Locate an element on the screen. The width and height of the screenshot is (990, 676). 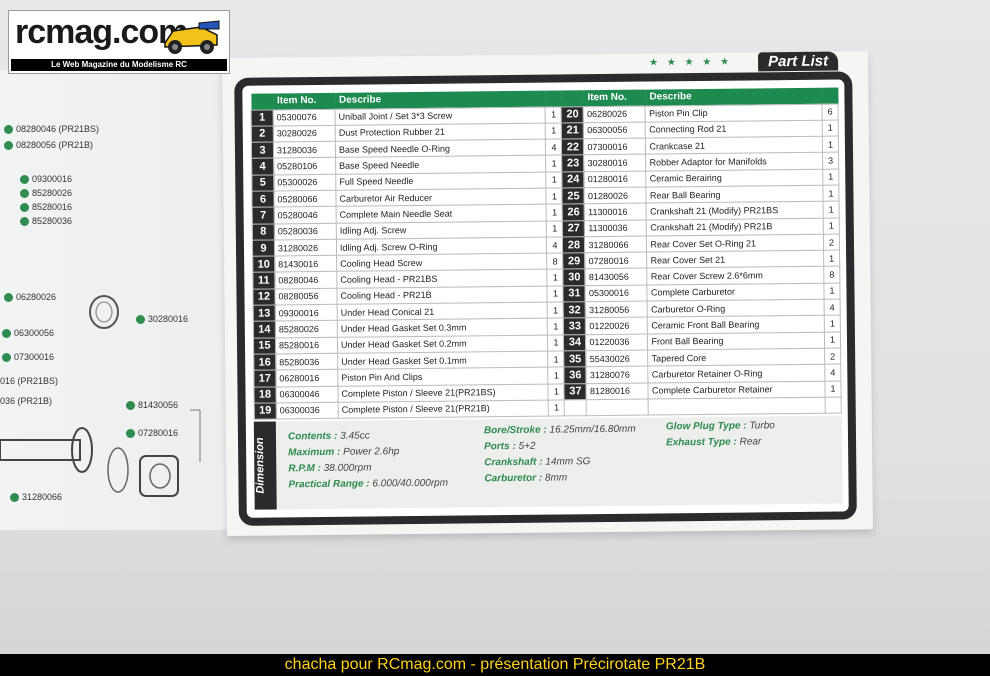
cell-no: 13 is located at coordinates (264, 313).